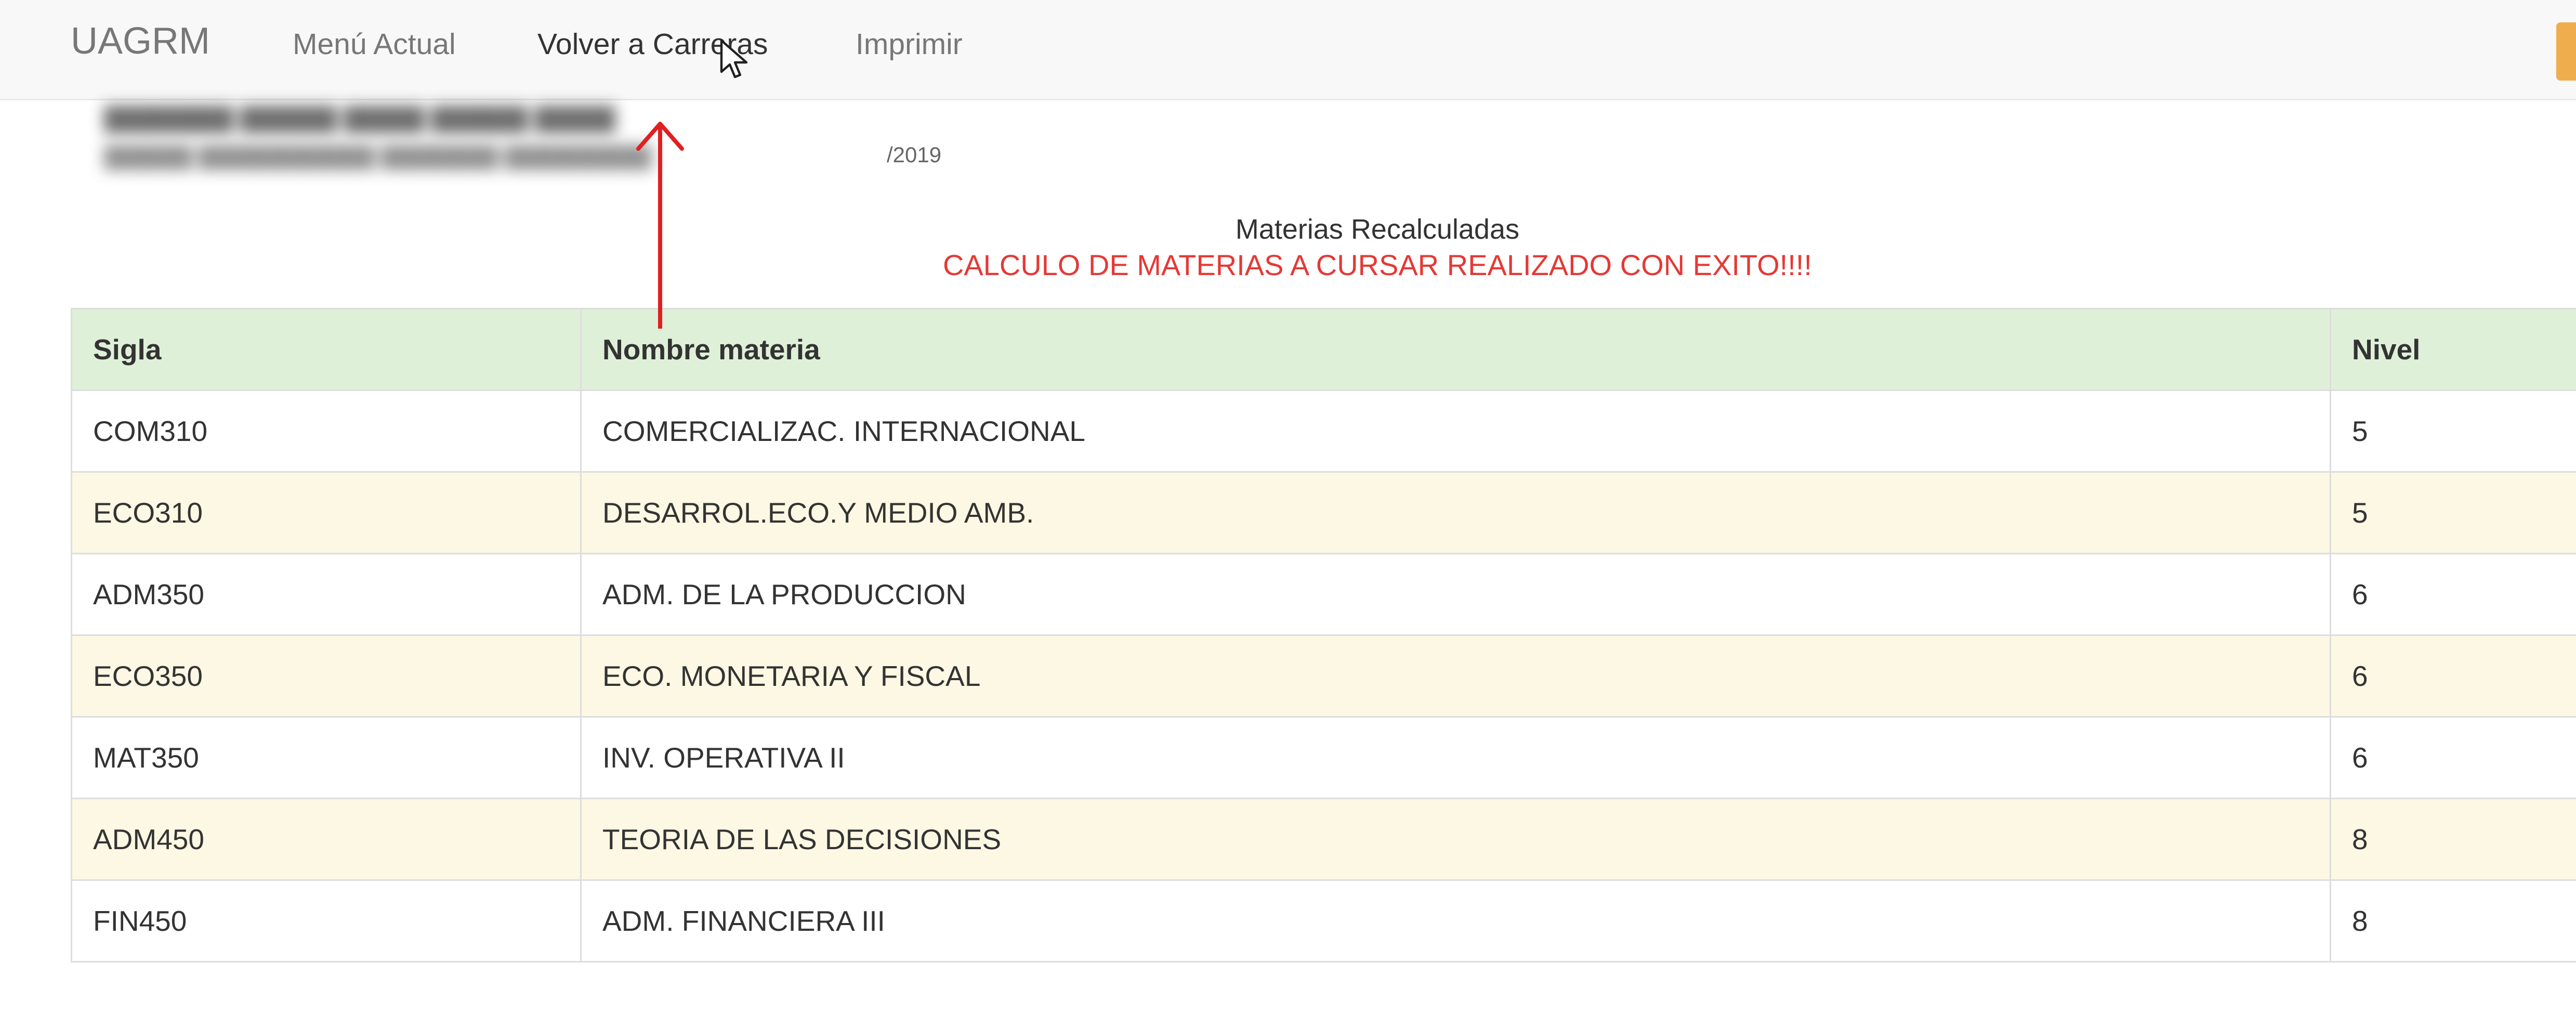 Image resolution: width=2576 pixels, height=1014 pixels. What do you see at coordinates (1455, 512) in the screenshot?
I see `cell-nombre: DESARROL.ECO.Y MEDIO AMB.` at bounding box center [1455, 512].